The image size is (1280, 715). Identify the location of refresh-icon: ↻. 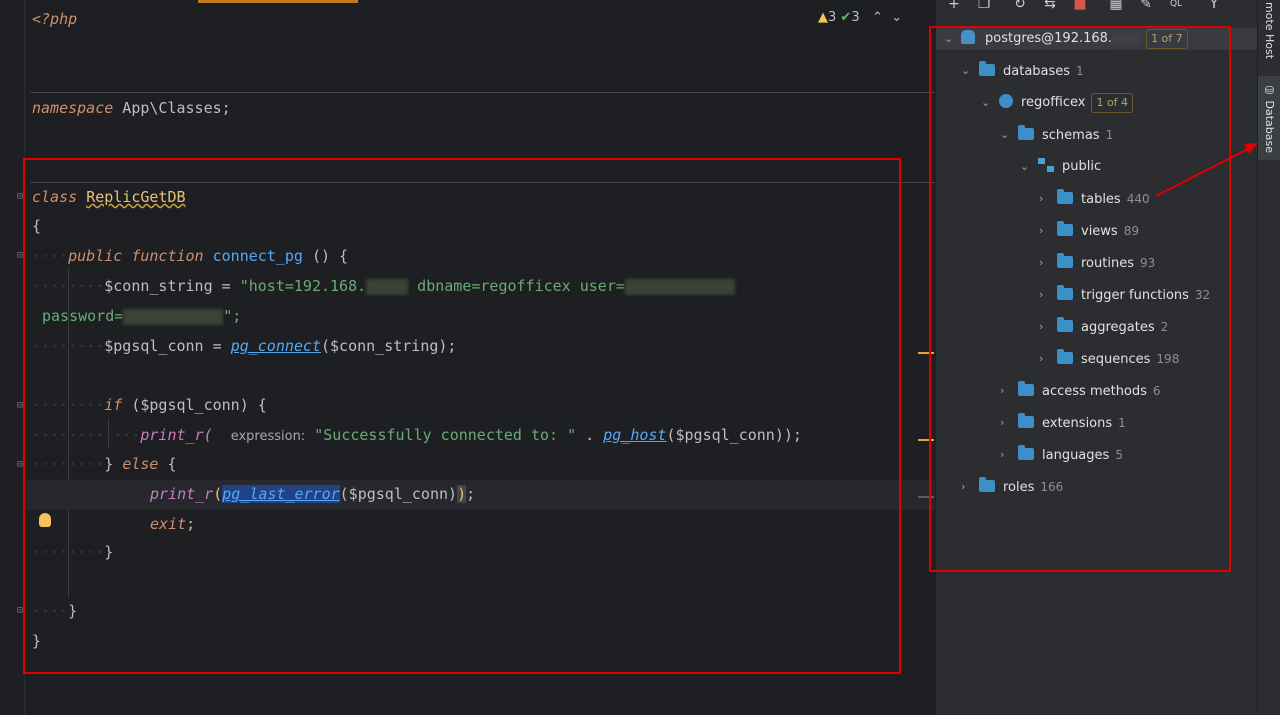
(1020, 6).